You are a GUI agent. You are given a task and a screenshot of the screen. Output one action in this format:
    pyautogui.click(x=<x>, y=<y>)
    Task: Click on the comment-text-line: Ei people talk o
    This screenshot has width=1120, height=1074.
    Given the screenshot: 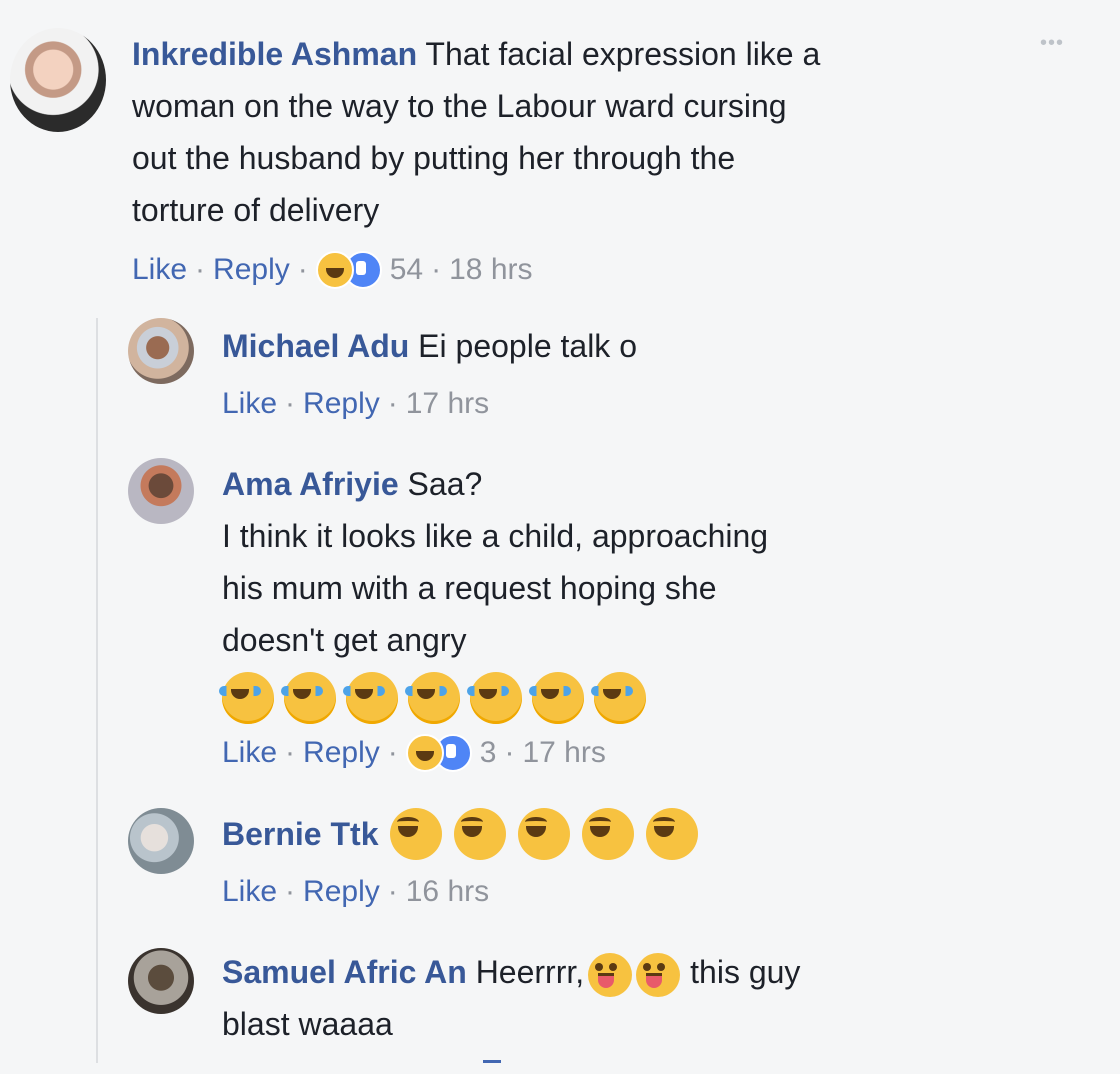 What is the action you would take?
    pyautogui.click(x=527, y=346)
    